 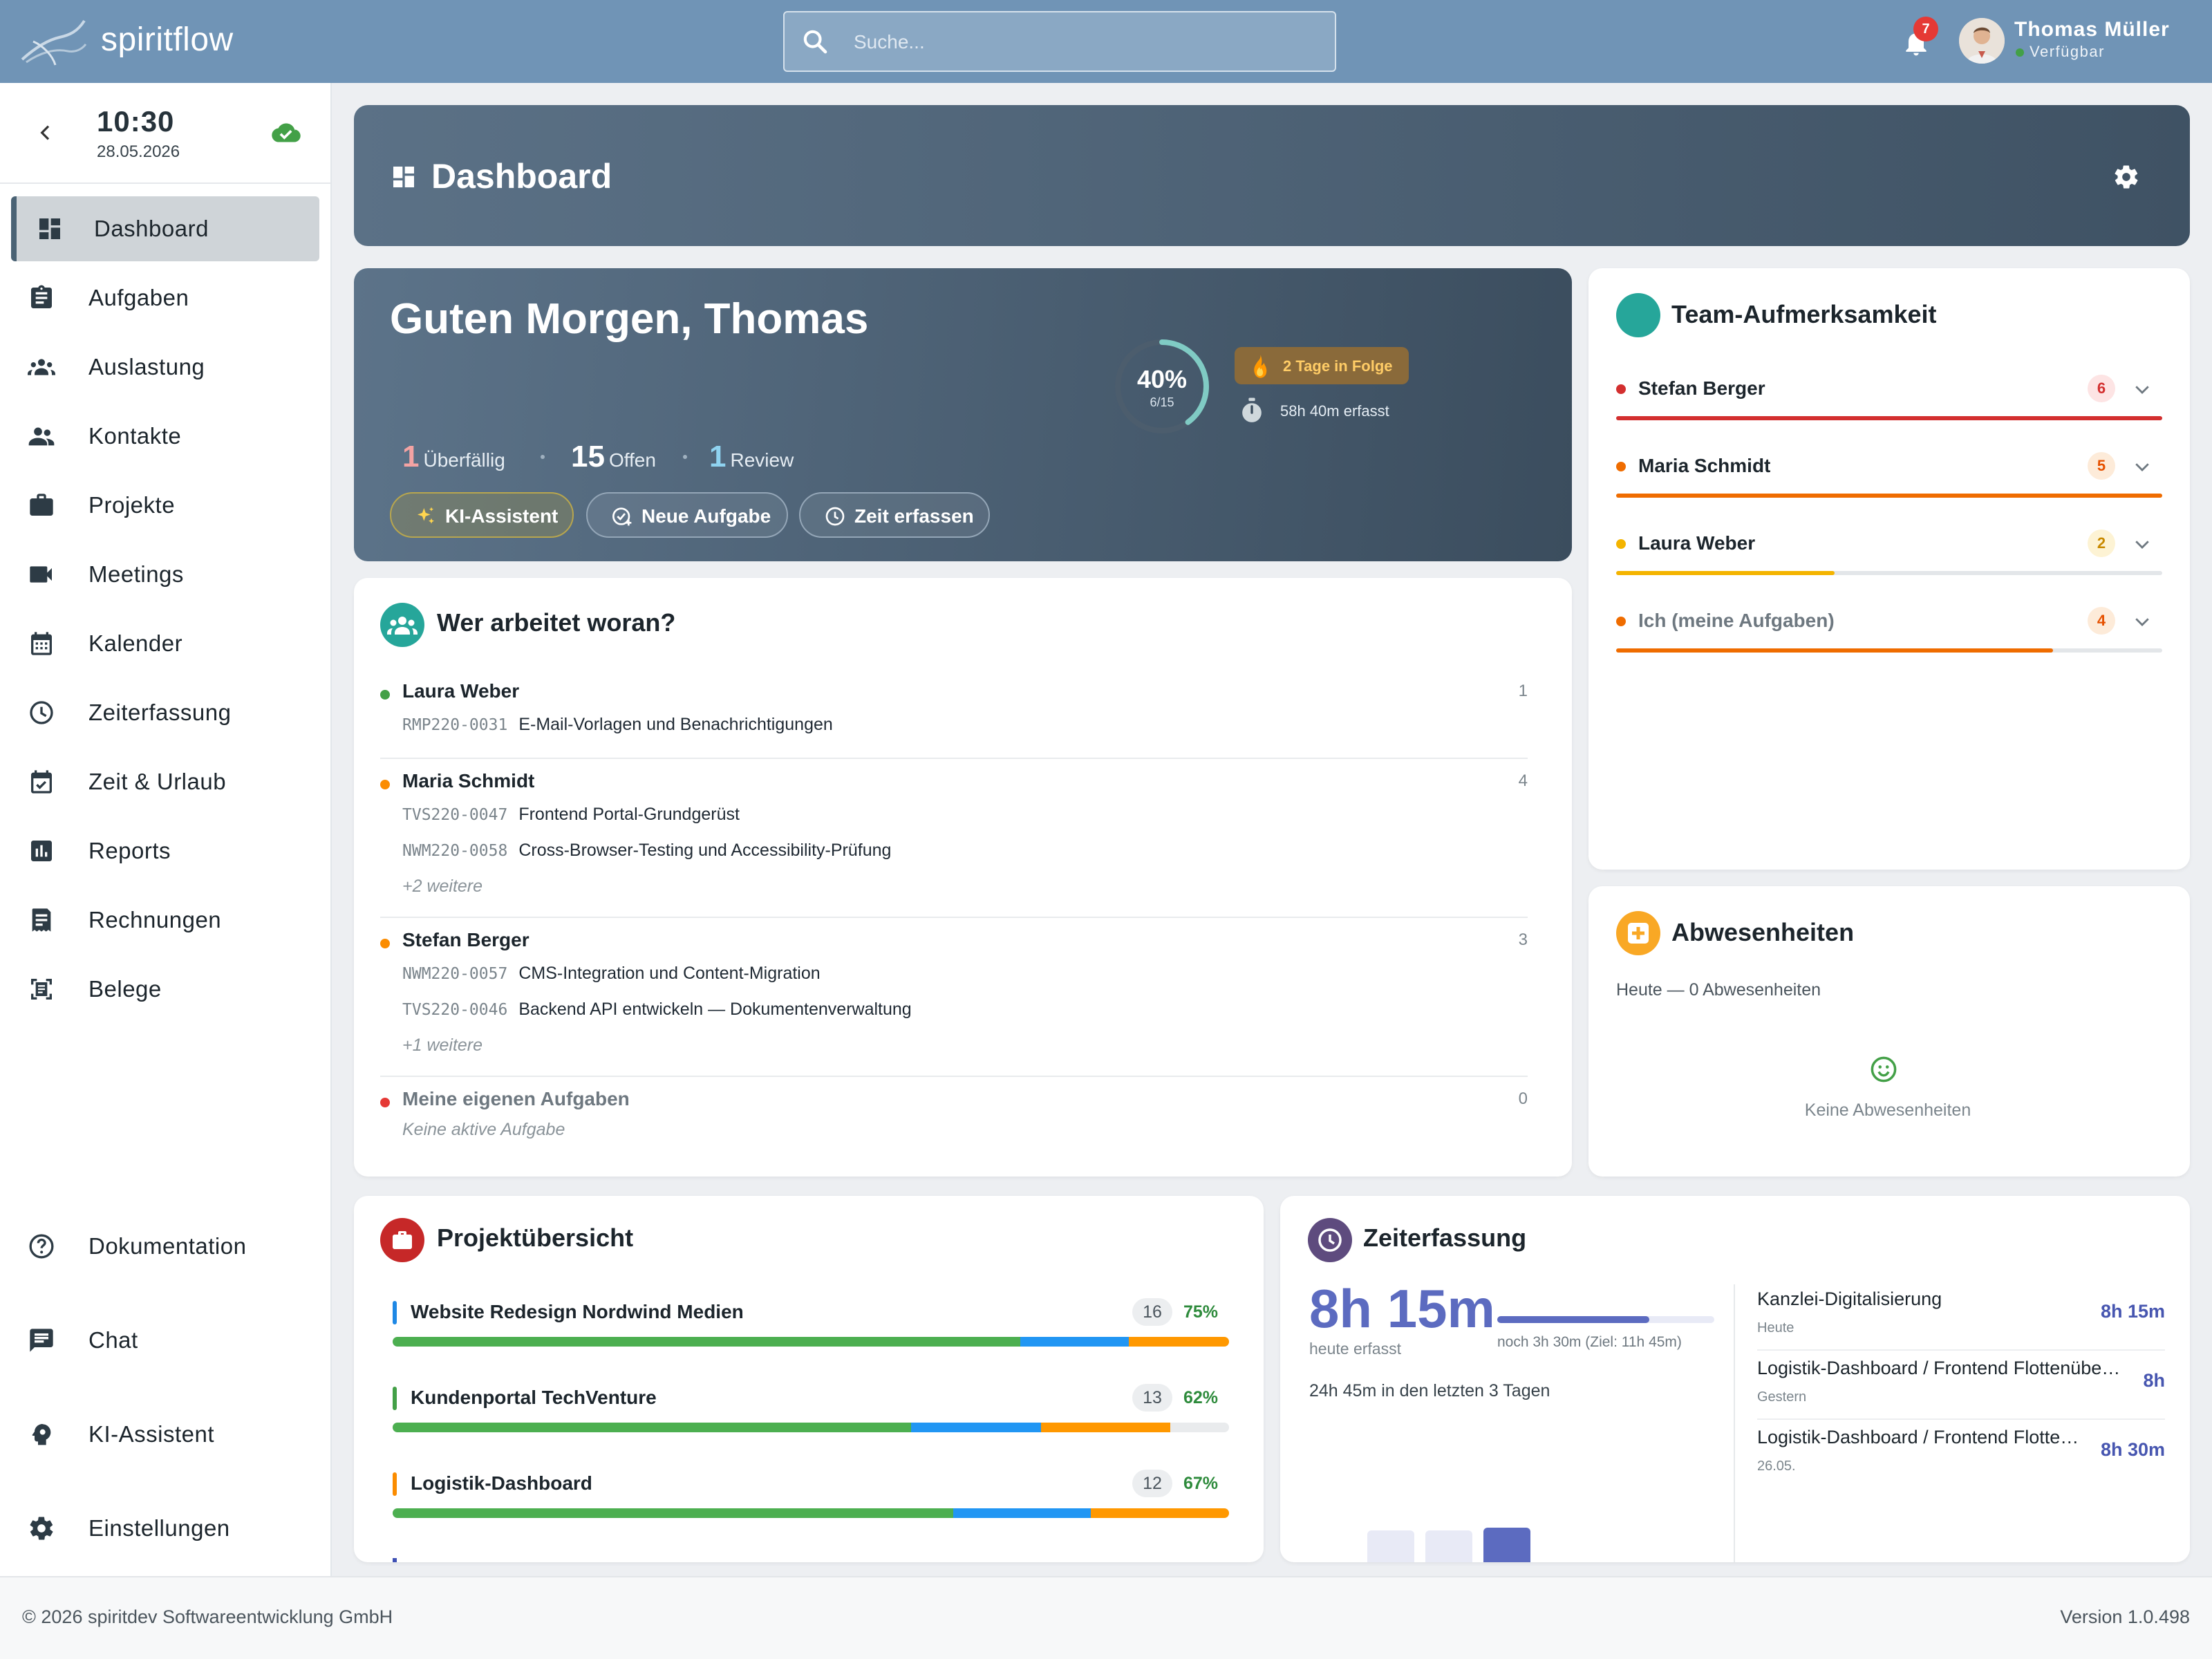 What do you see at coordinates (404, 177) in the screenshot?
I see `dashboard-icon` at bounding box center [404, 177].